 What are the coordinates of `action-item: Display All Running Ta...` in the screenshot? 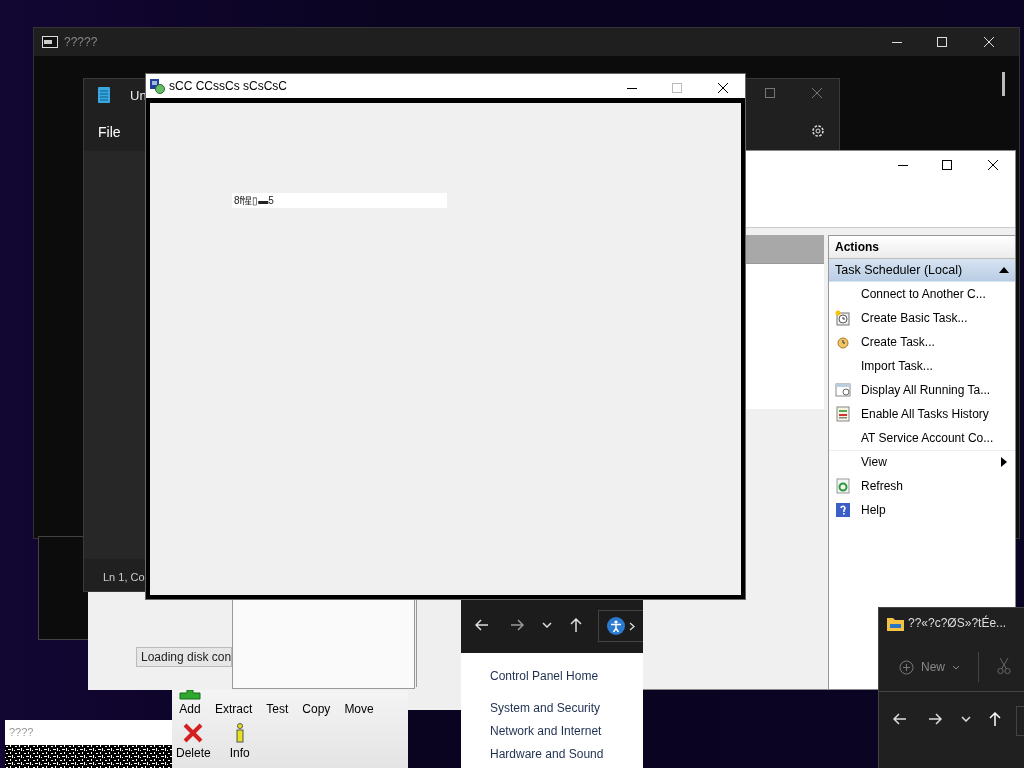 It's located at (922, 390).